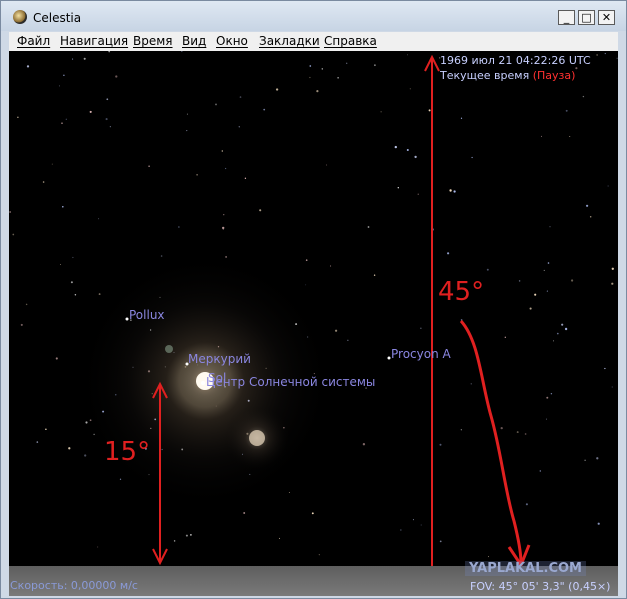  What do you see at coordinates (491, 441) in the screenshot?
I see `pointer-stroke` at bounding box center [491, 441].